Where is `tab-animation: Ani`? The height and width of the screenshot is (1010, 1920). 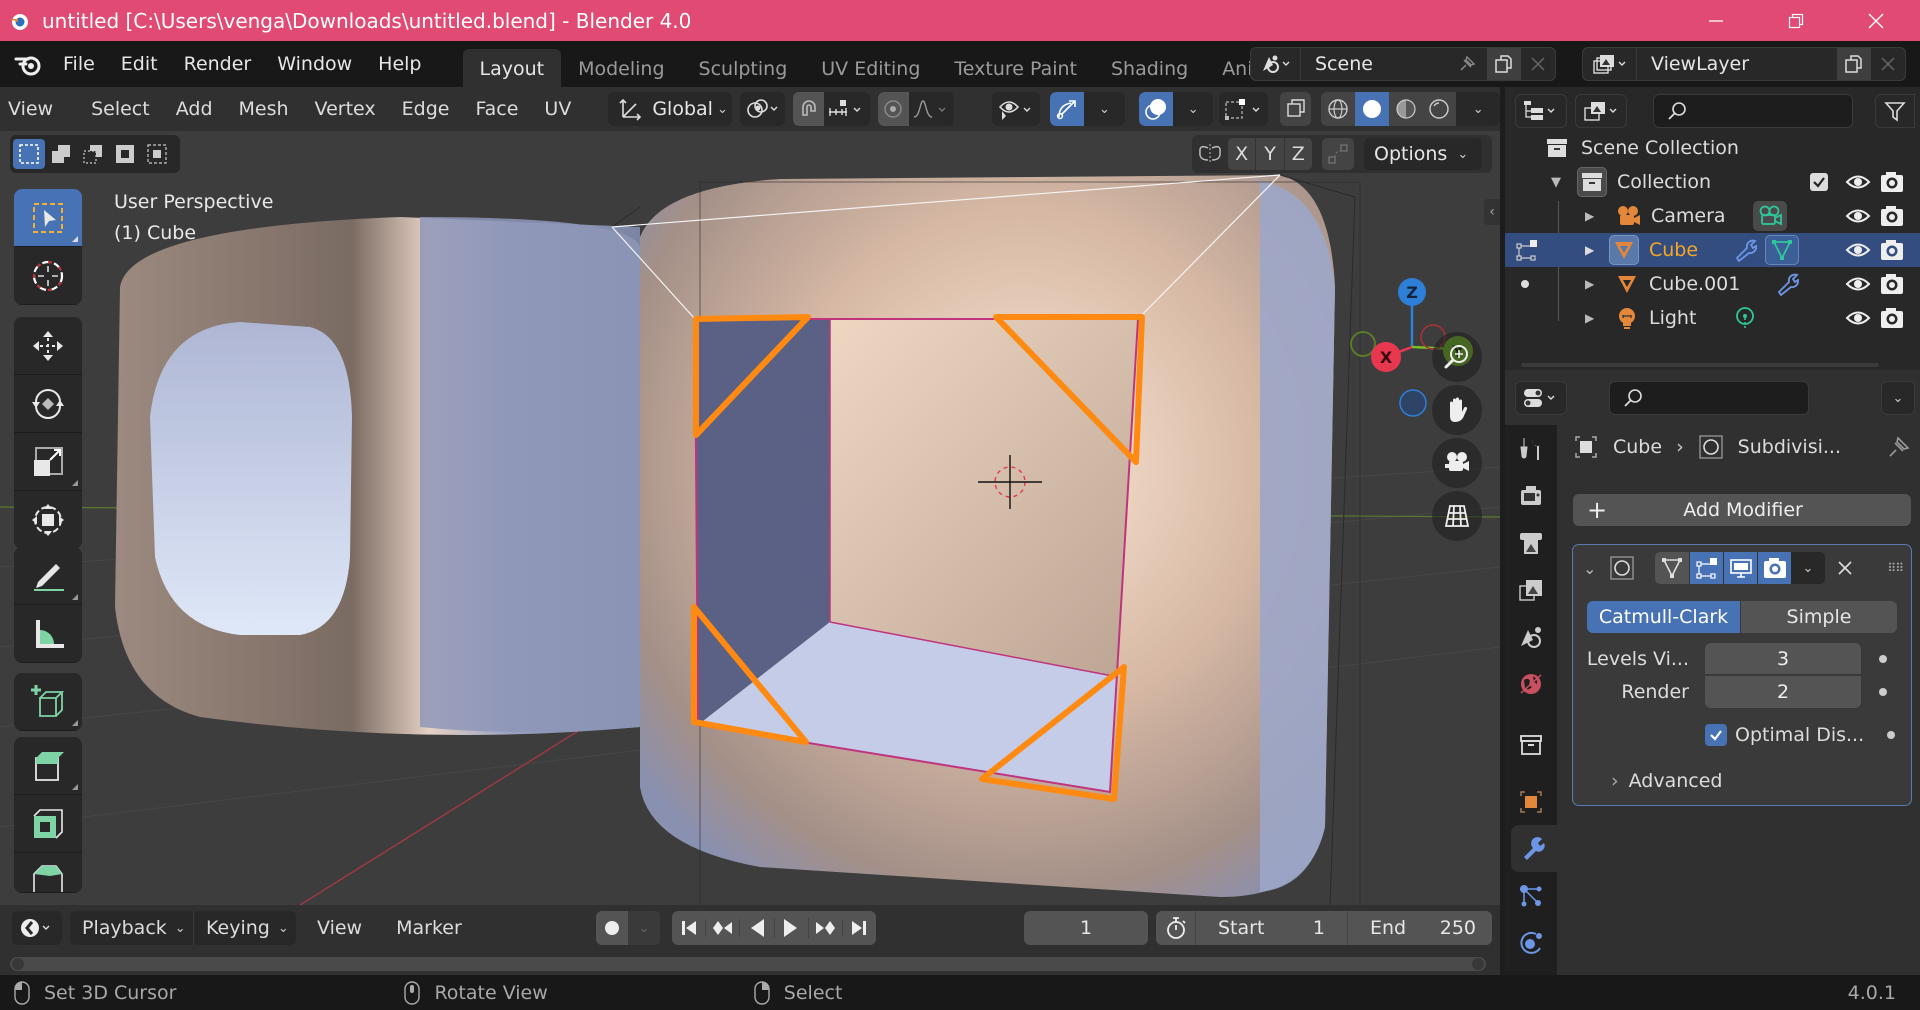 tab-animation: Ani is located at coordinates (1230, 68).